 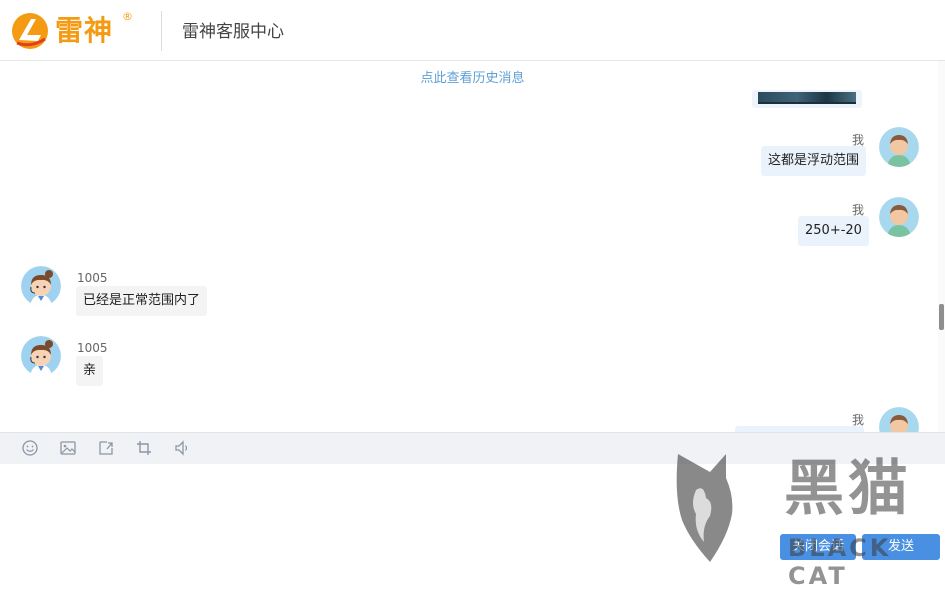 I want to click on chat-scrollbar-track, so click(x=941, y=246).